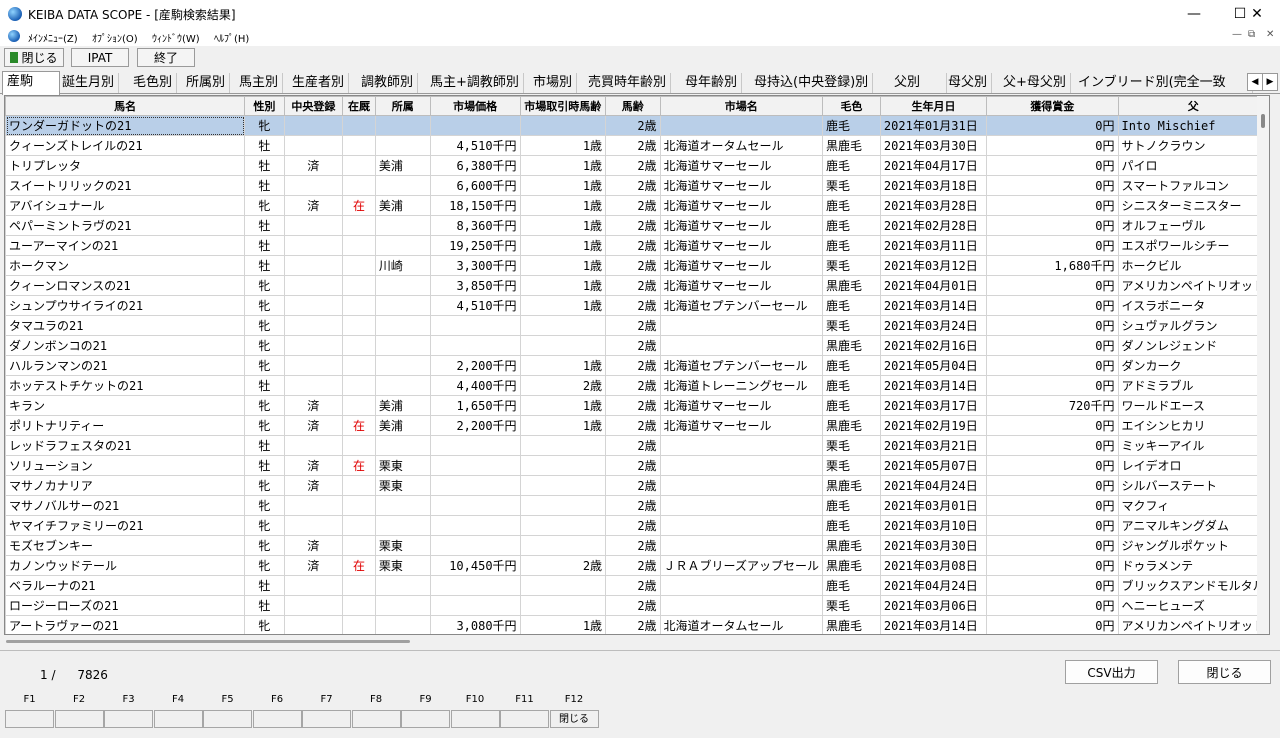 The image size is (1280, 738). I want to click on table-row: マサノバルサーの21 牝 2歳 鹿毛 2021年03月01日 0円 マクフィ, so click(637, 505).